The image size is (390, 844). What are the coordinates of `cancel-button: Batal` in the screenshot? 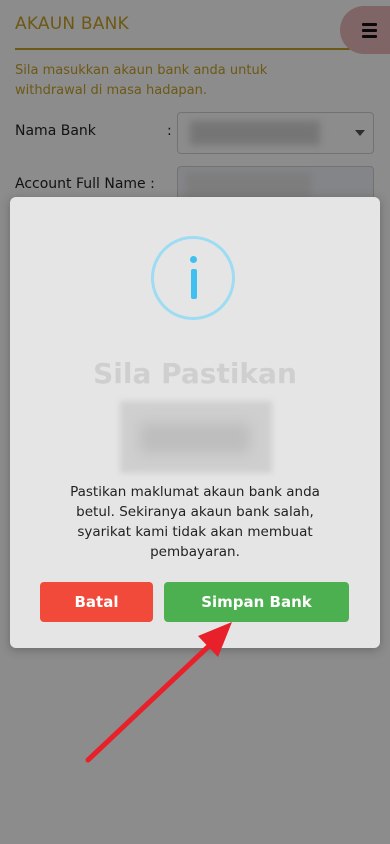 It's located at (96, 602).